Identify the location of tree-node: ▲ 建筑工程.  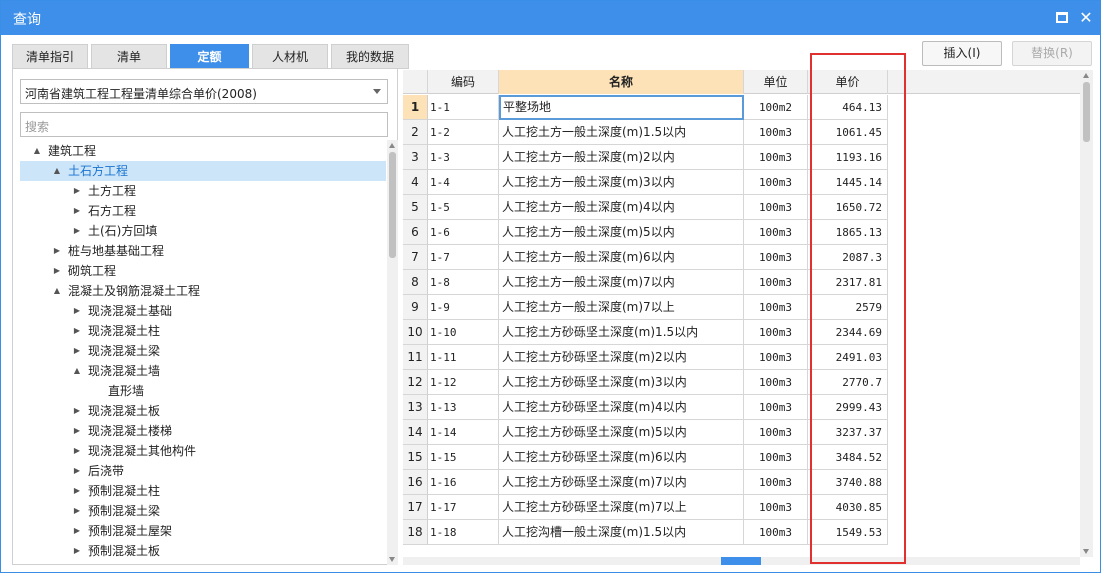
(203, 151).